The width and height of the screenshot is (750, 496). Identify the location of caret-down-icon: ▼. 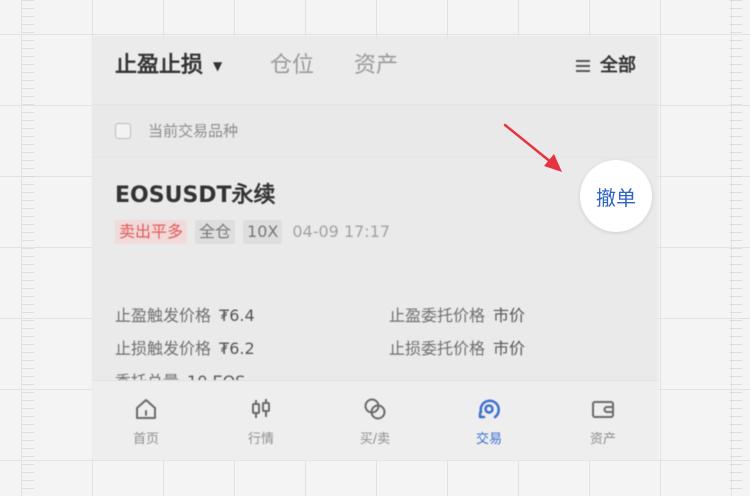
(218, 66).